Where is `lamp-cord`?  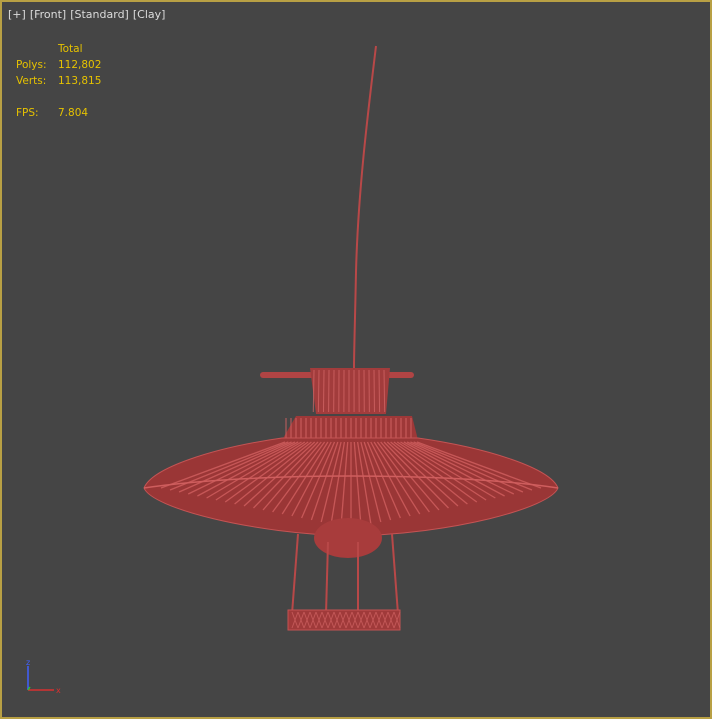
lamp-cord is located at coordinates (365, 207).